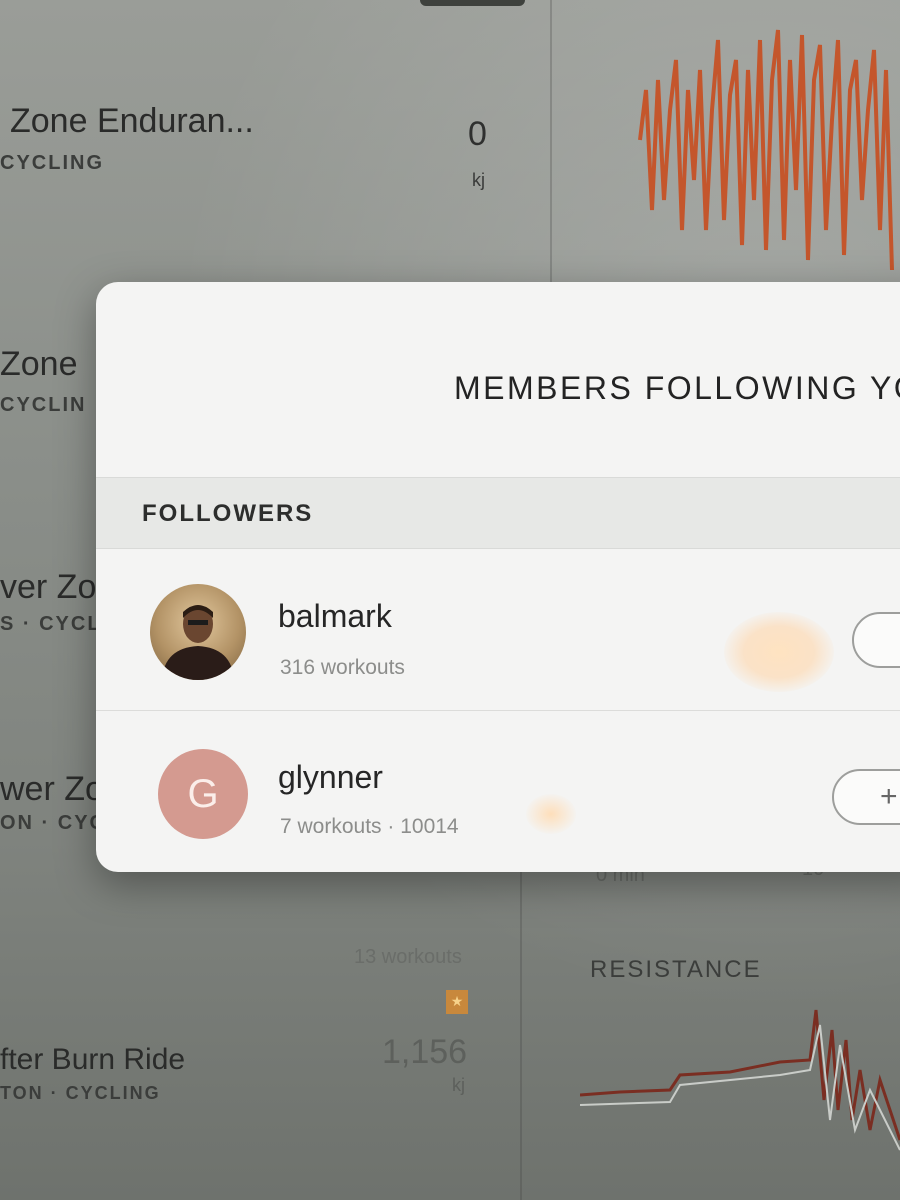  What do you see at coordinates (457, 1002) in the screenshot?
I see `star-badge-icon: ★` at bounding box center [457, 1002].